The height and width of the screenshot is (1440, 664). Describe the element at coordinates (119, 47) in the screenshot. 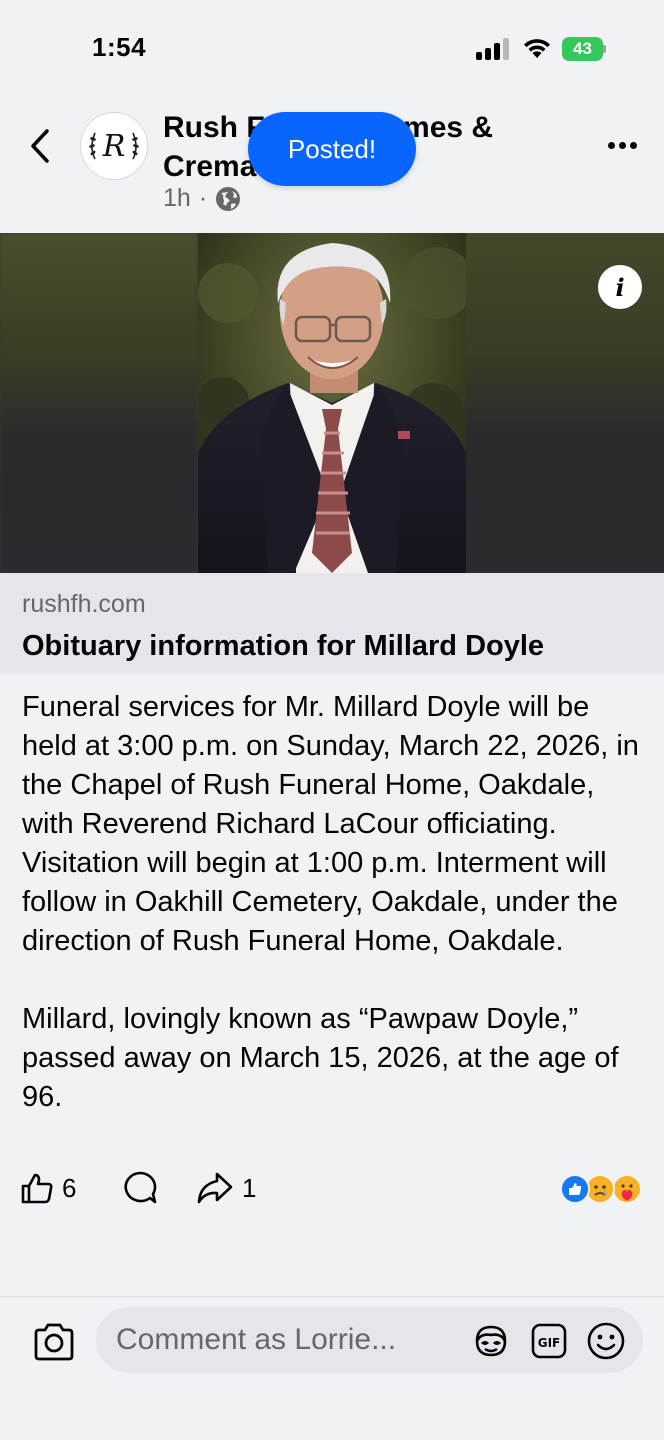

I see `status-time: 1:54` at that location.